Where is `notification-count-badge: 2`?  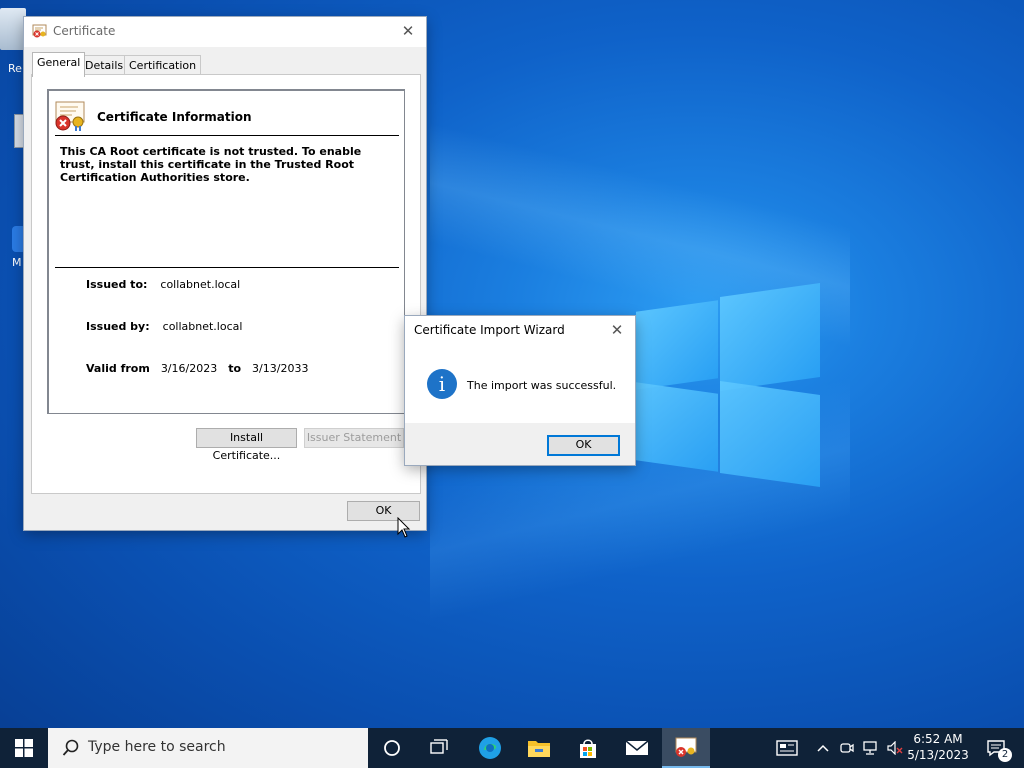
notification-count-badge: 2 is located at coordinates (1005, 755).